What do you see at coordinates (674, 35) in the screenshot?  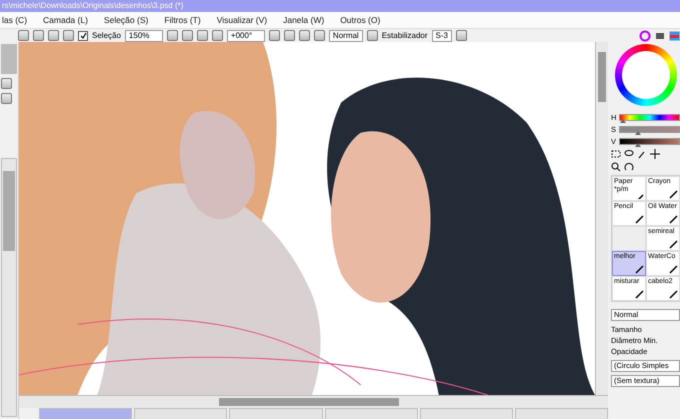 I see `swatches-icon` at bounding box center [674, 35].